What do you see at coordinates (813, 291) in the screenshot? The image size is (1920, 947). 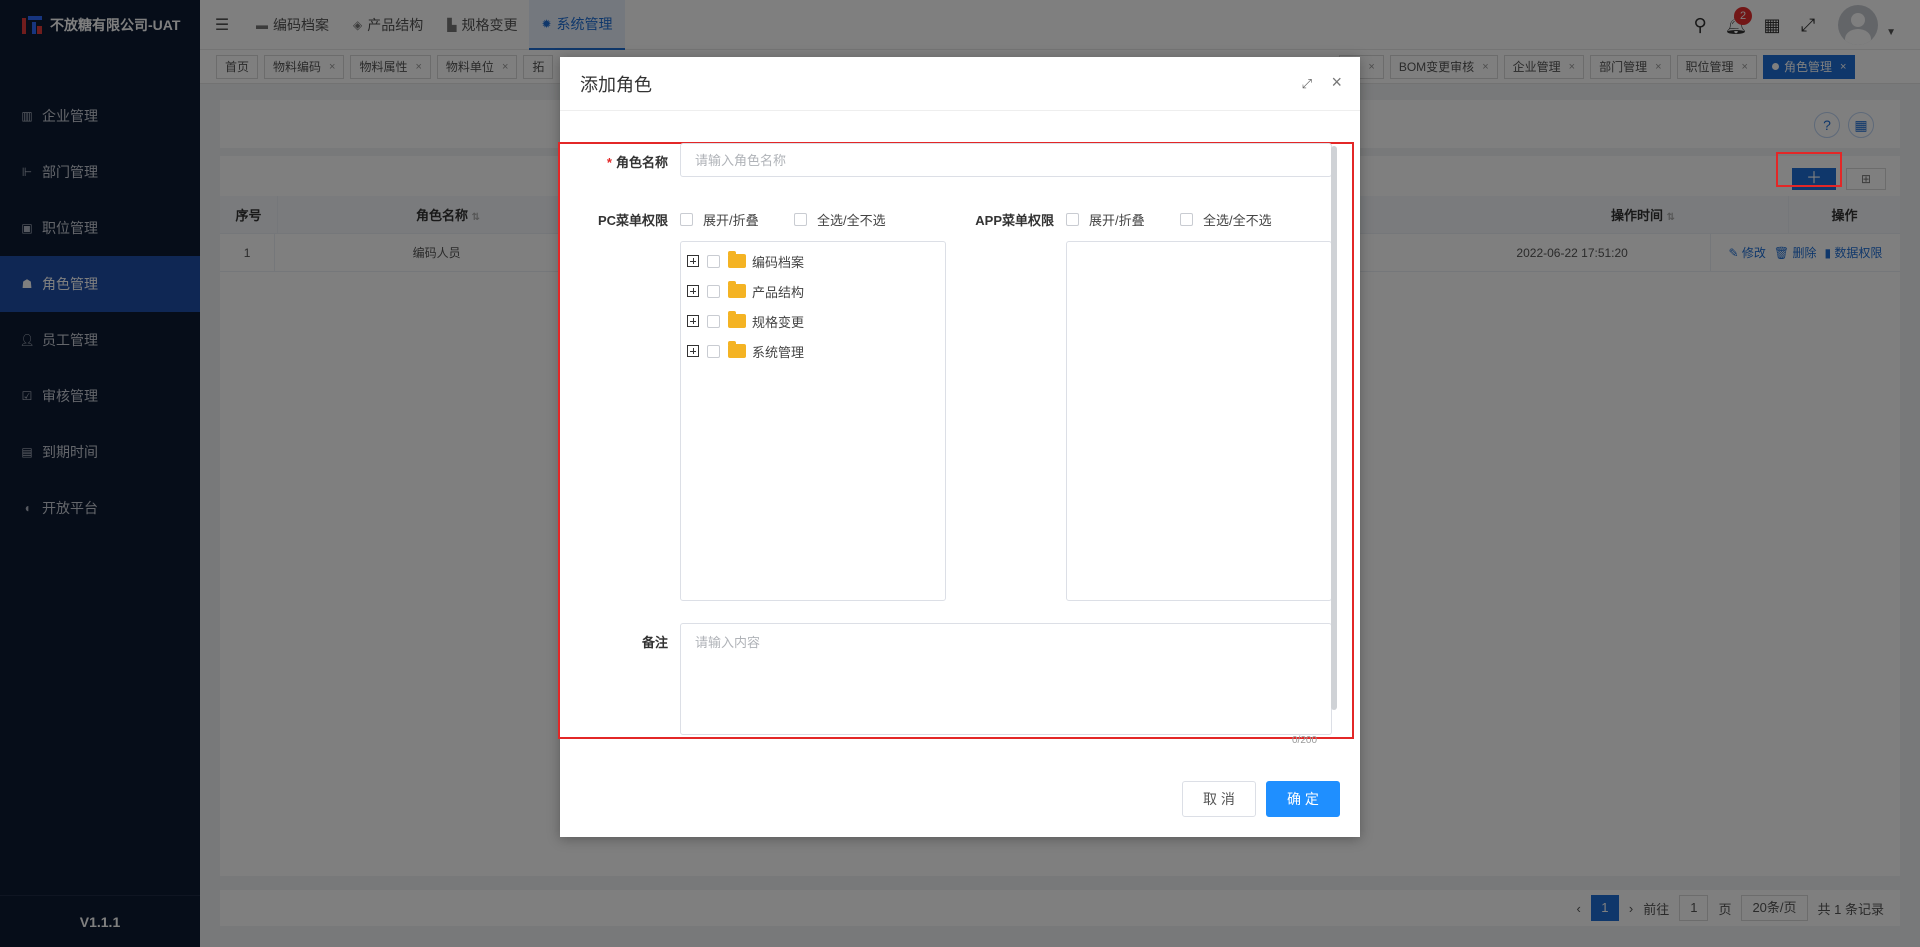 I see `tree-node: 产品结构` at bounding box center [813, 291].